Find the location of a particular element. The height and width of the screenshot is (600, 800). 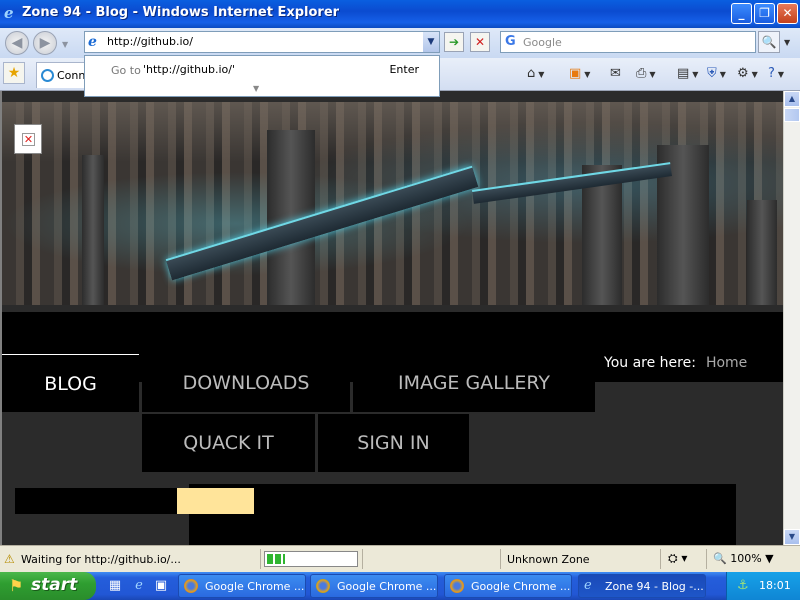

favorites-star-icon: ★ is located at coordinates (14, 73).